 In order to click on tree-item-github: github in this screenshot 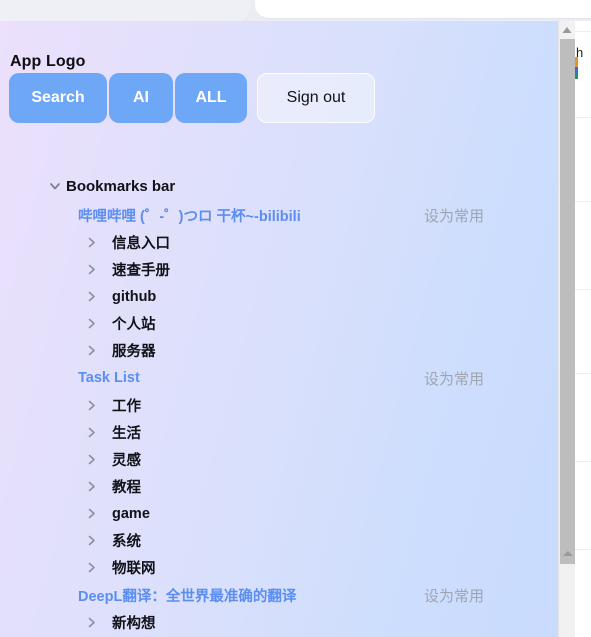, I will do `click(285, 296)`.